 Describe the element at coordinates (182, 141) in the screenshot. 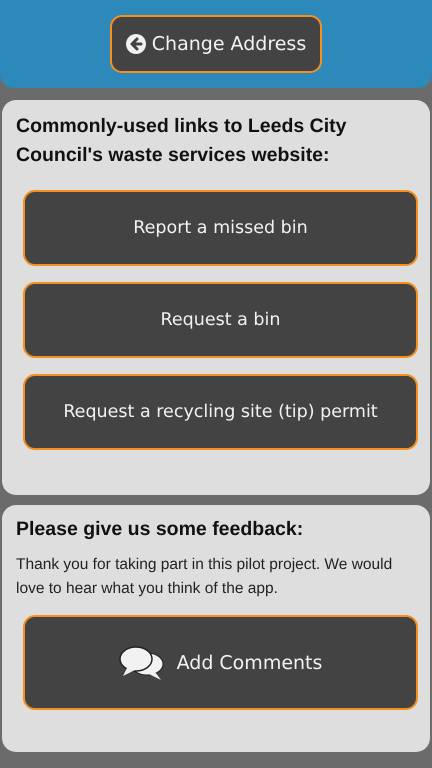

I see `section-title: Commonly-used links to Leeds City Council's waste services website:` at that location.